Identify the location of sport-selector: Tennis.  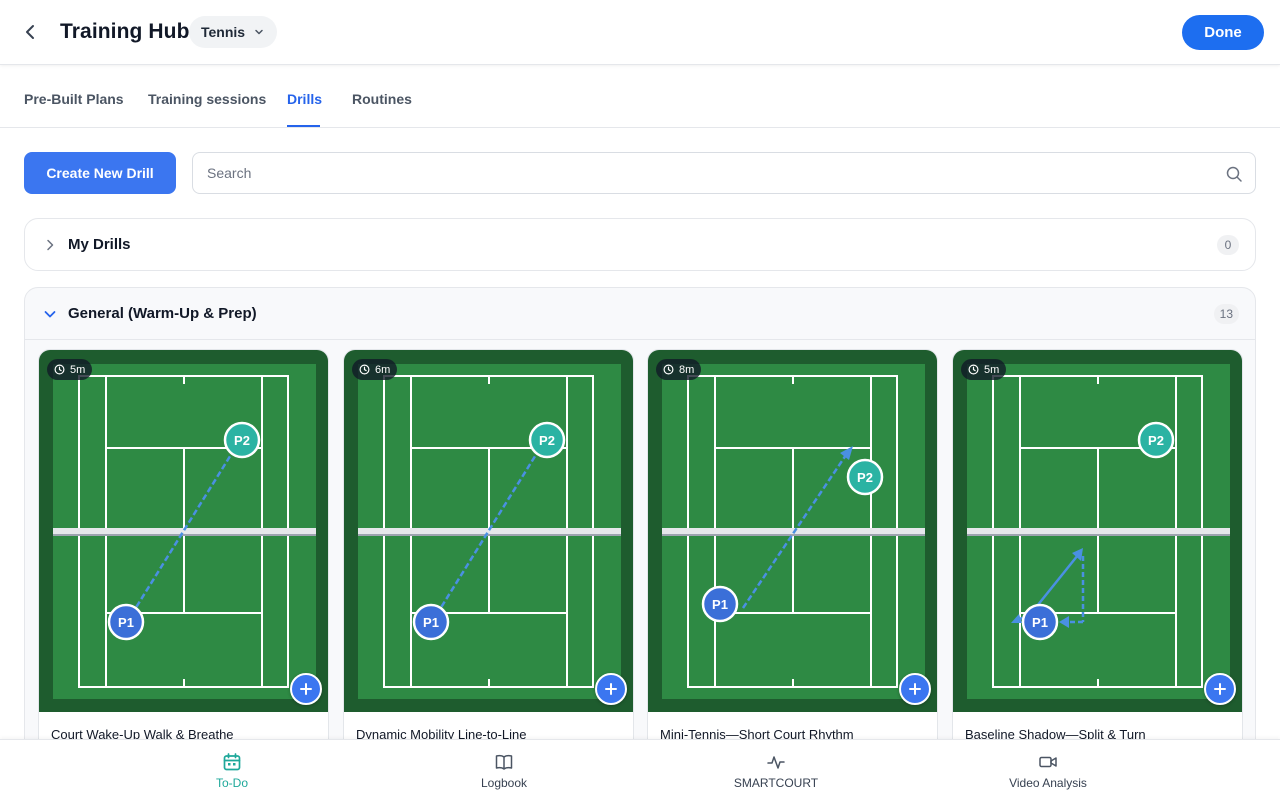
(233, 32).